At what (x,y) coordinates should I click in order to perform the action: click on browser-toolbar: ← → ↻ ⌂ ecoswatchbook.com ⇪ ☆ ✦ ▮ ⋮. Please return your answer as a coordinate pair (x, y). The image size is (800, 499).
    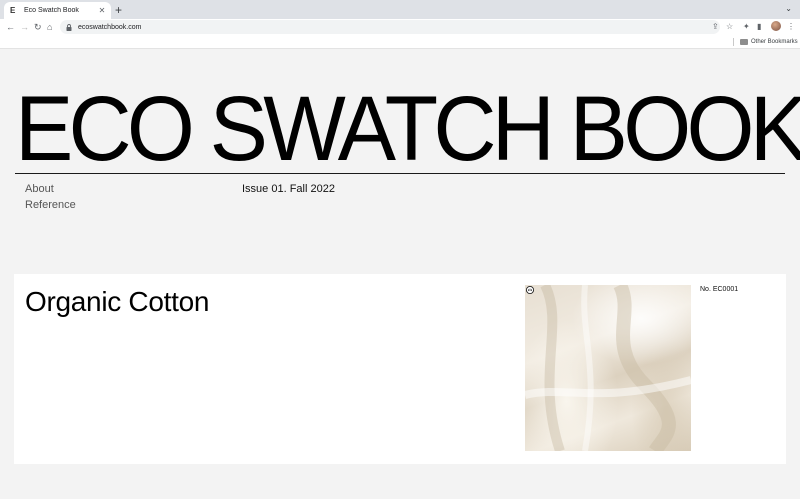
    Looking at the image, I should click on (400, 27).